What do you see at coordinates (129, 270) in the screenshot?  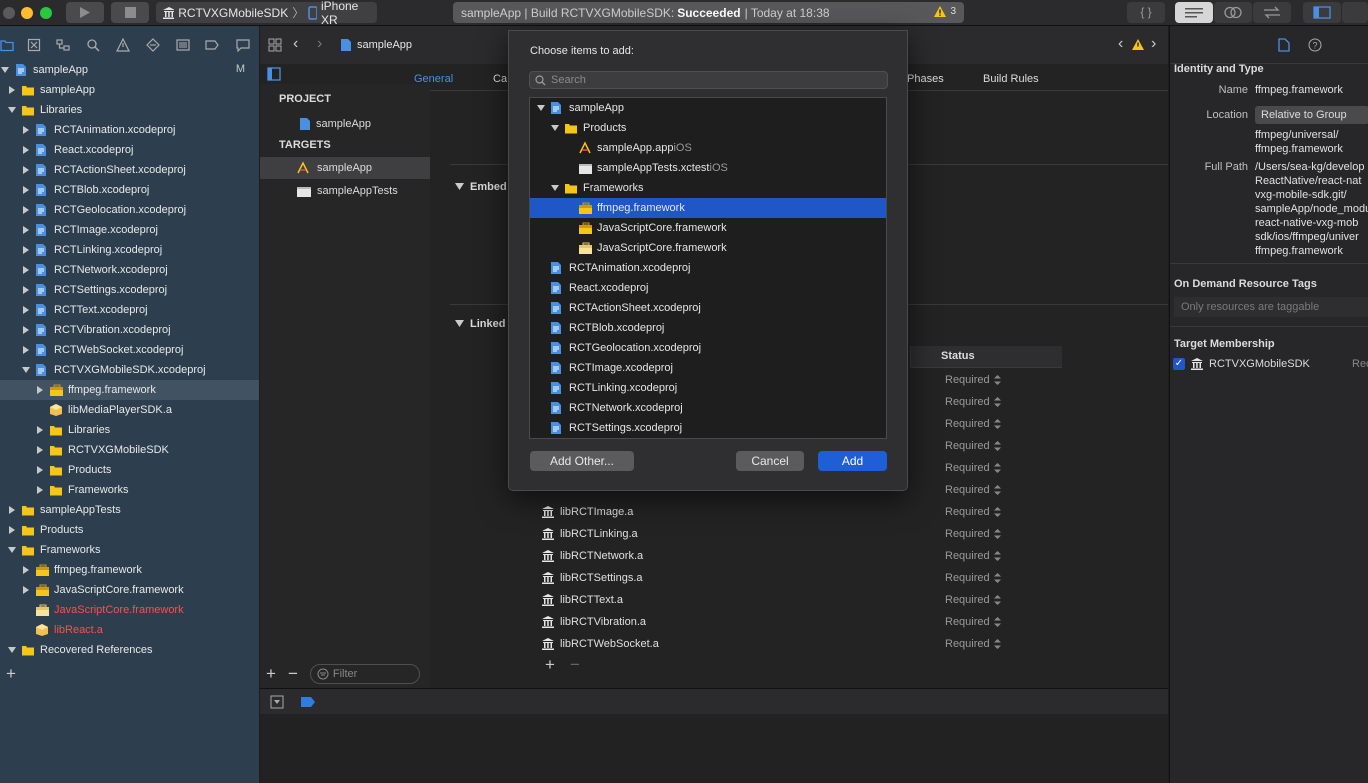 I see `navigator-item: RCTNetwork.xcodeproj` at bounding box center [129, 270].